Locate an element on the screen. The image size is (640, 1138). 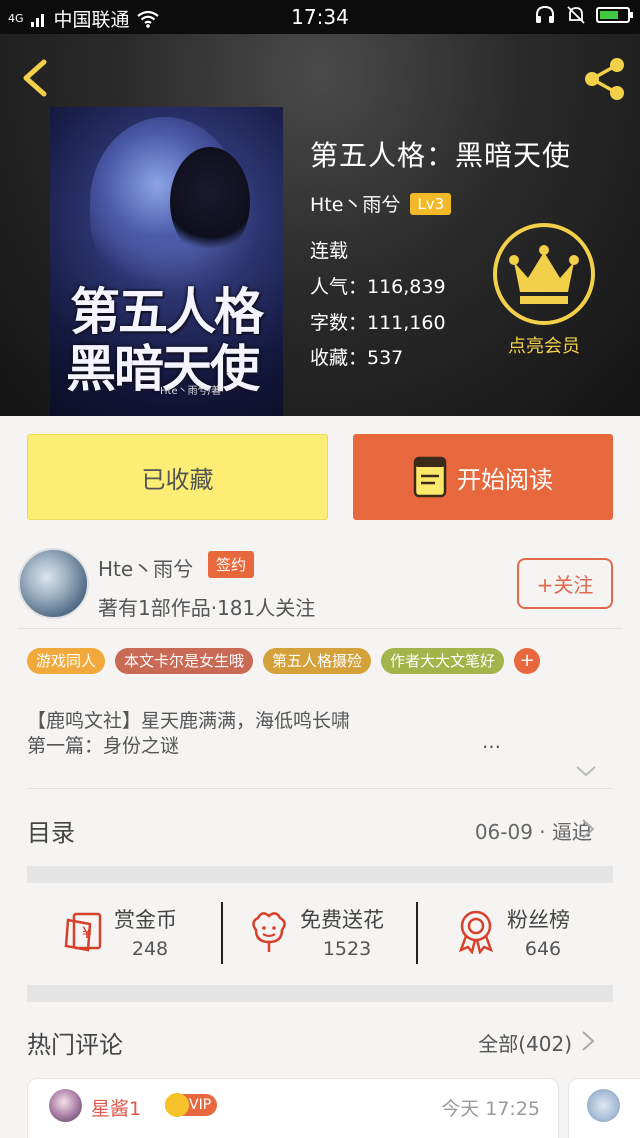
status-bar: 4G 中国联通 17:34 is located at coordinates (320, 17).